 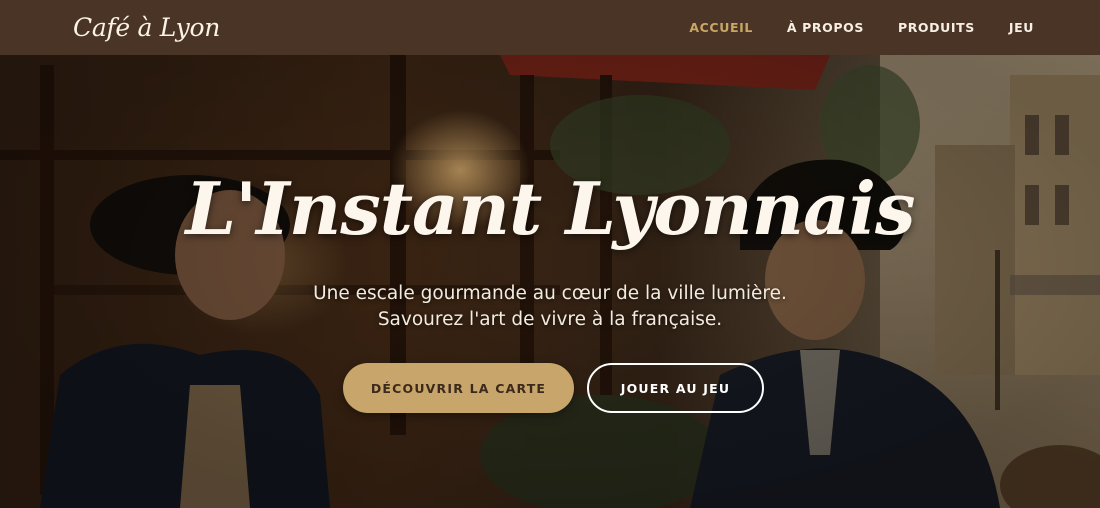 What do you see at coordinates (675, 388) in the screenshot?
I see `play-game-button: JOUER AU JEU` at bounding box center [675, 388].